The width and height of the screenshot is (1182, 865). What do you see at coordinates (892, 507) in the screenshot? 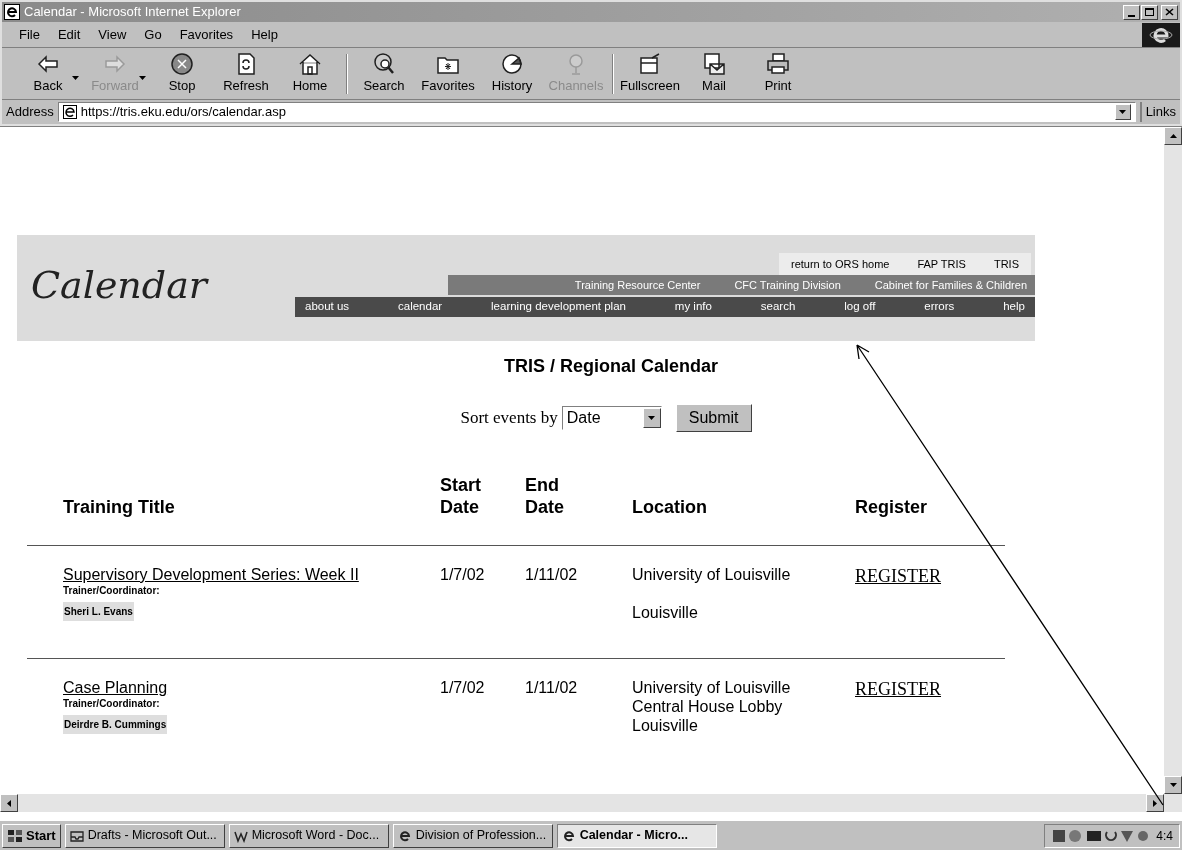
I see `column-header: Register` at bounding box center [892, 507].